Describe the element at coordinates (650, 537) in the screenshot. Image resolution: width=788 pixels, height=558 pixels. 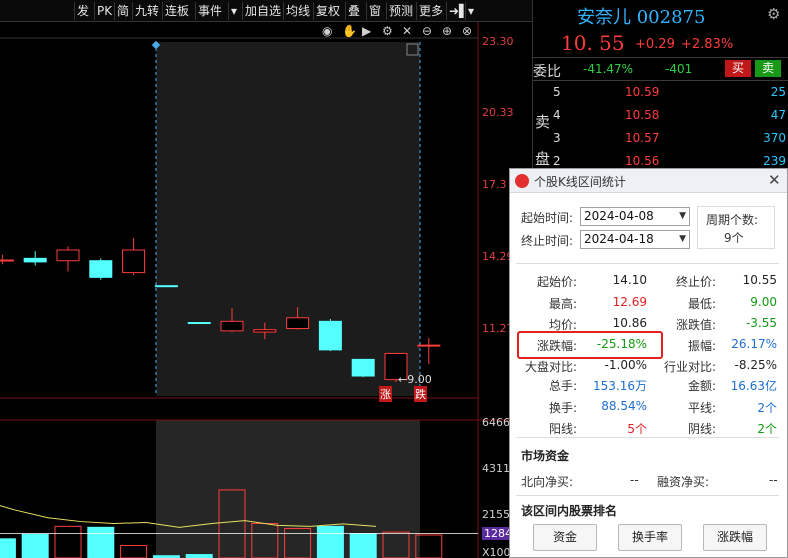
I see `rank-turnover-button: 换手率` at that location.